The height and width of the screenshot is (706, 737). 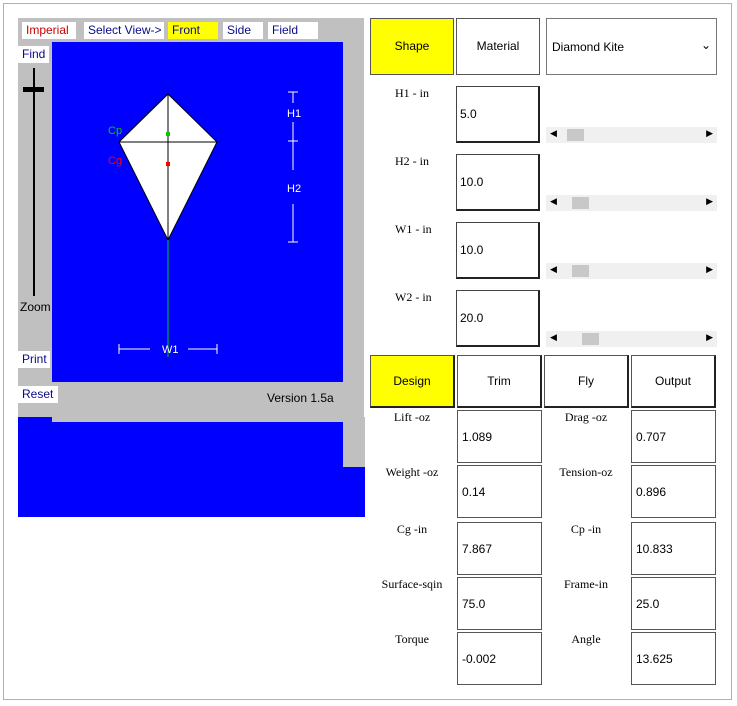 What do you see at coordinates (586, 381) in the screenshot?
I see `tab-fly: Fly` at bounding box center [586, 381].